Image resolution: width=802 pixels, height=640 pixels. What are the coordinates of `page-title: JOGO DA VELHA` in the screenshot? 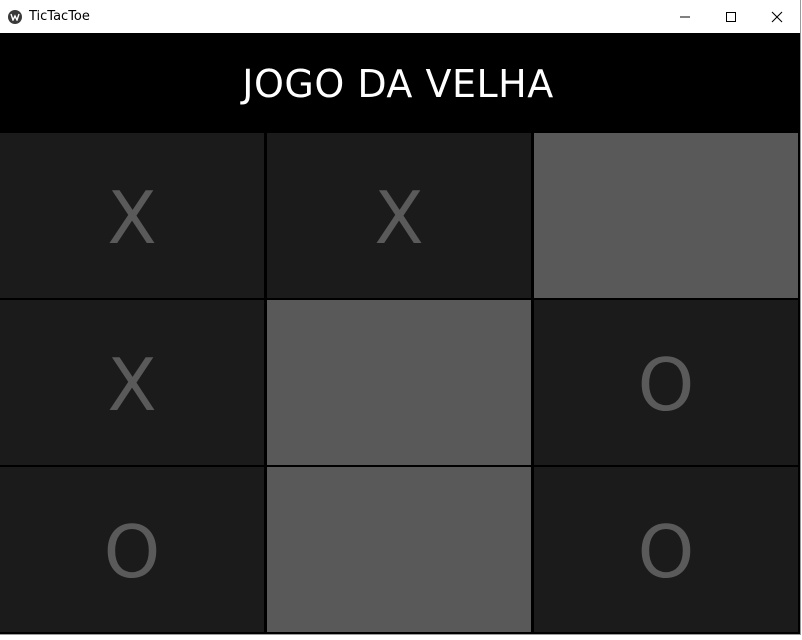 It's located at (398, 84).